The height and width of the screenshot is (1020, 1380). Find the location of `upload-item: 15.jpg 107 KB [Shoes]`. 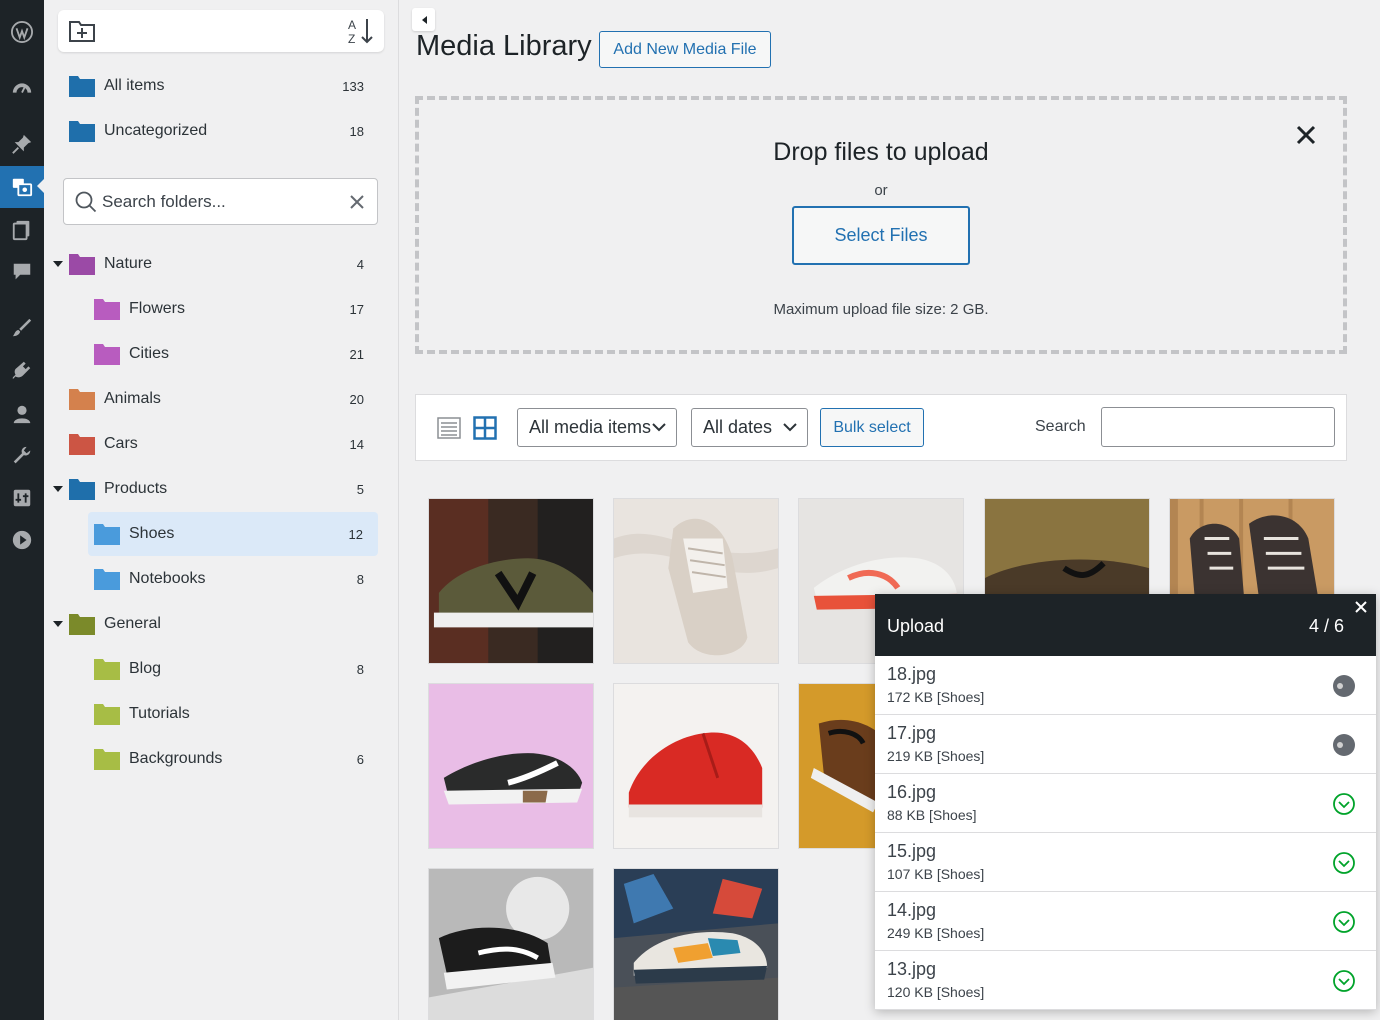

upload-item: 15.jpg 107 KB [Shoes] is located at coordinates (1125, 862).